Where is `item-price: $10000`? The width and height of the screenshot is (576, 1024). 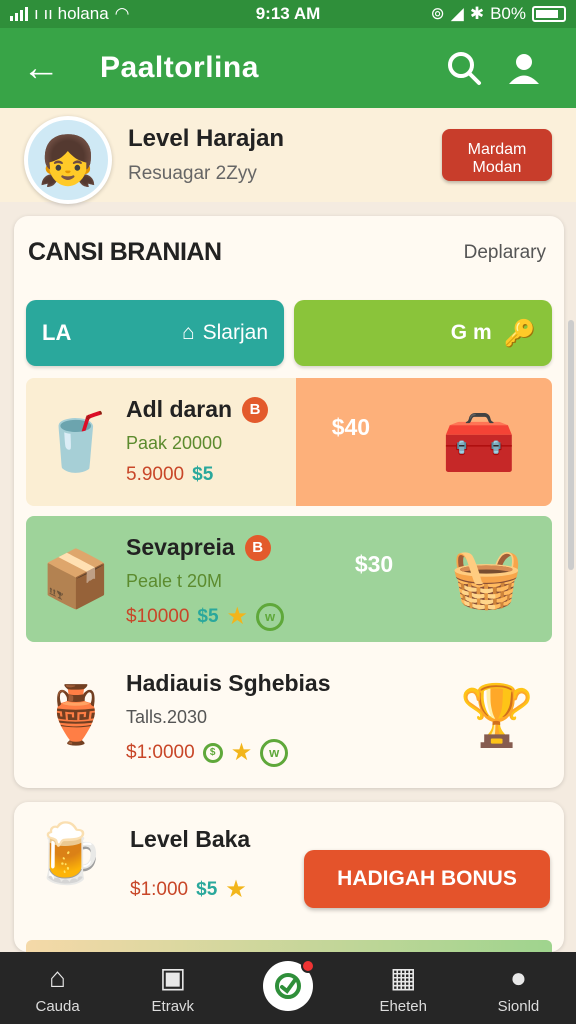
item-price: $10000 is located at coordinates (158, 616).